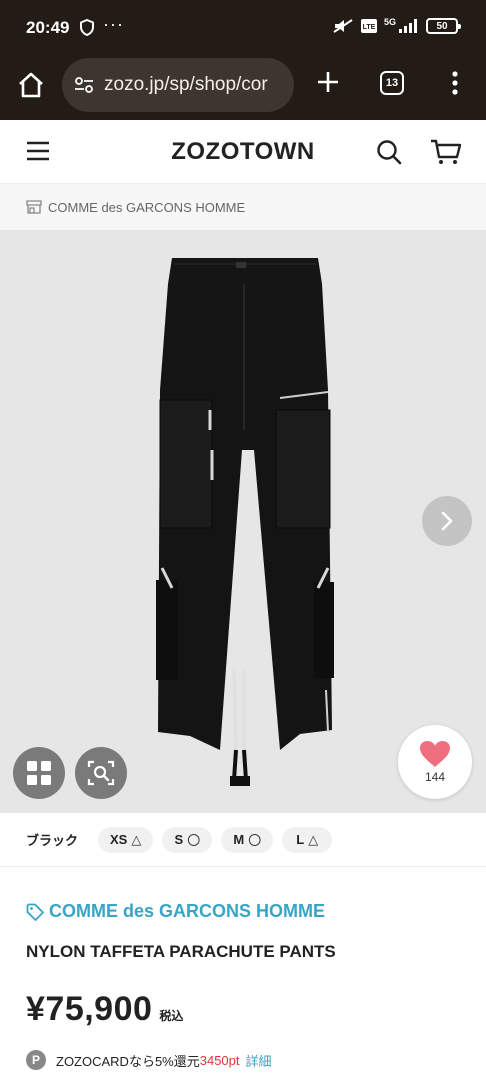 The height and width of the screenshot is (1080, 486). I want to click on status-icons: LTE 5G 50, so click(396, 25).